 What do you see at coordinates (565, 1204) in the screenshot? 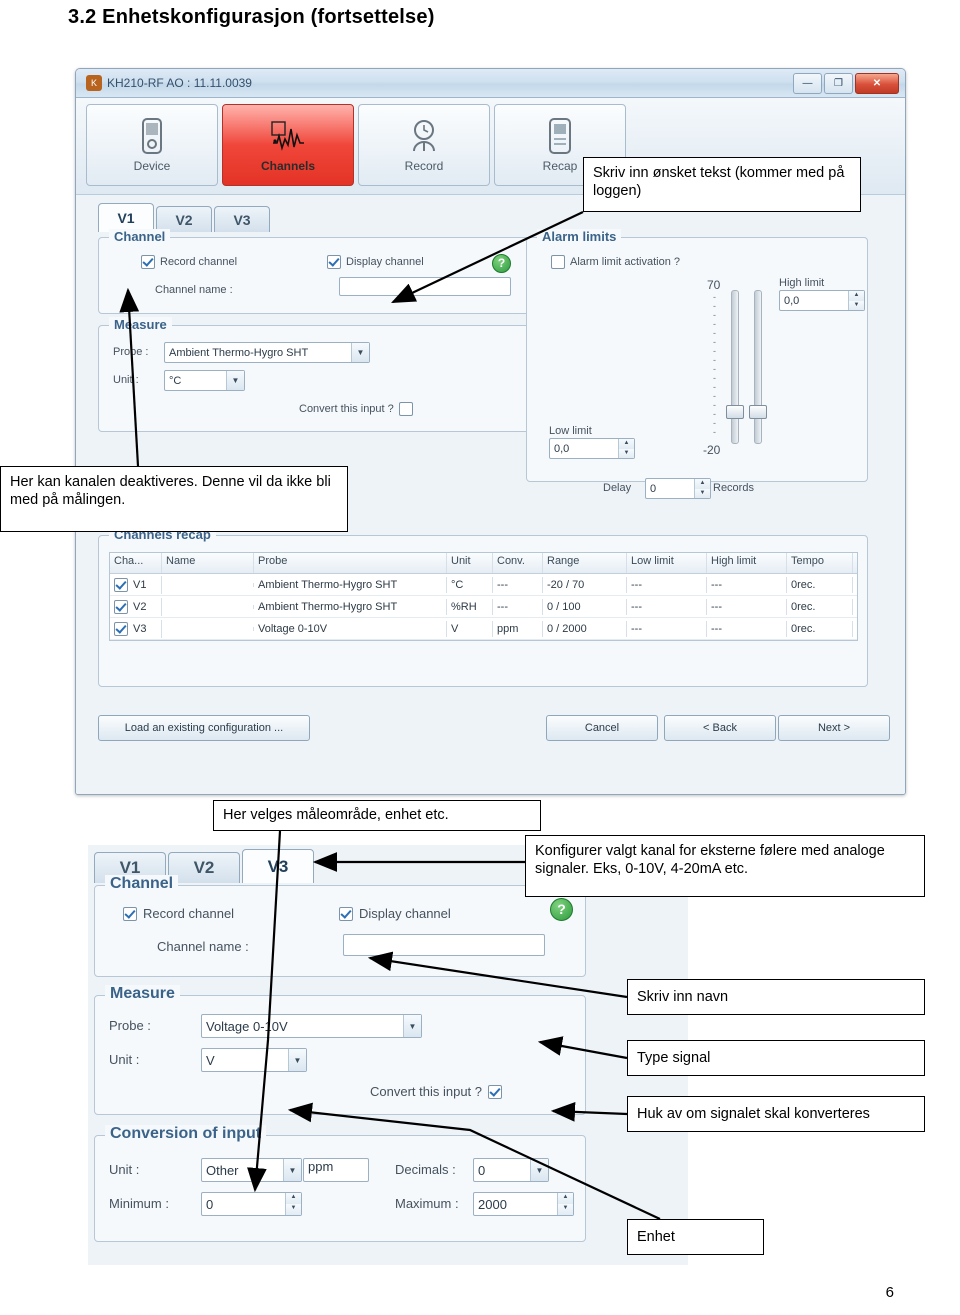
I see `maximum-stepper: ▲ ▼` at bounding box center [565, 1204].